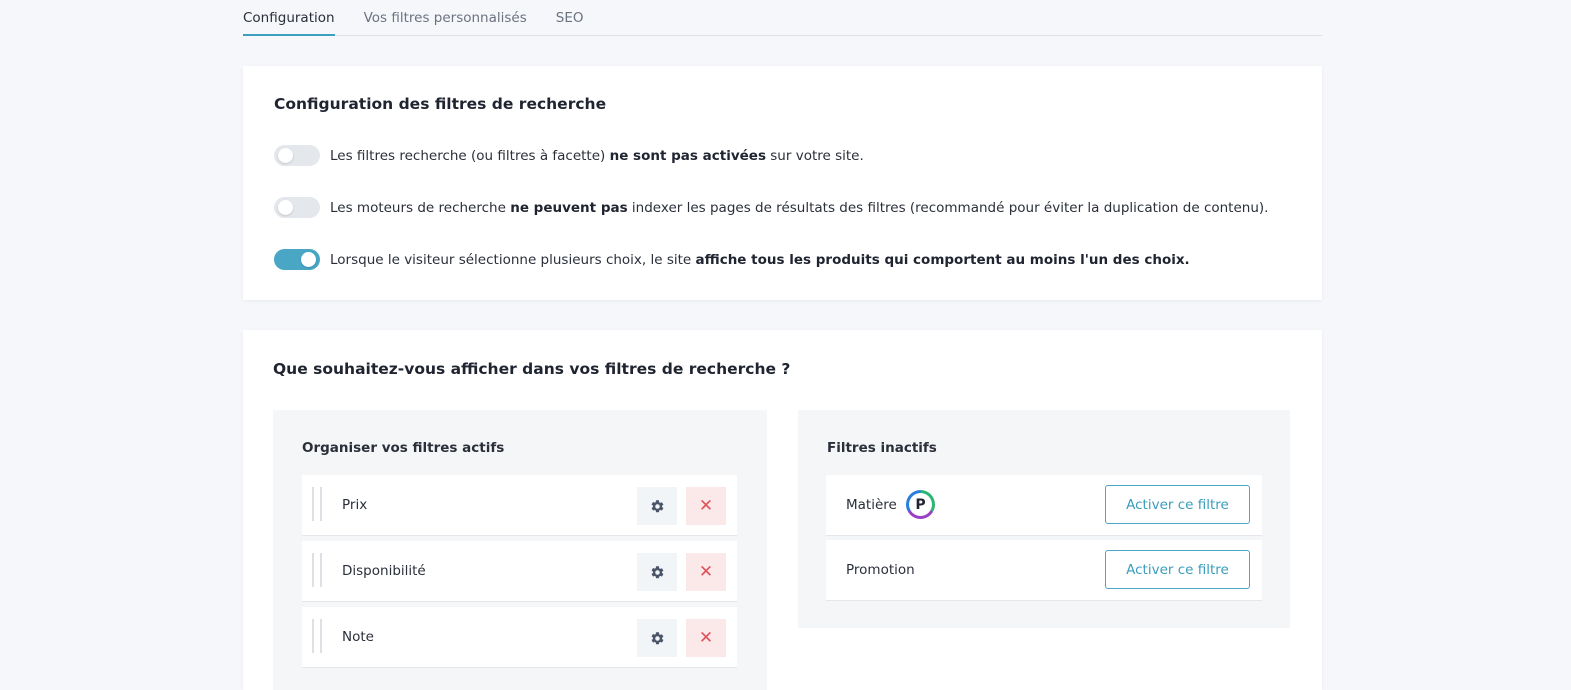  I want to click on filter-label: Note, so click(358, 637).